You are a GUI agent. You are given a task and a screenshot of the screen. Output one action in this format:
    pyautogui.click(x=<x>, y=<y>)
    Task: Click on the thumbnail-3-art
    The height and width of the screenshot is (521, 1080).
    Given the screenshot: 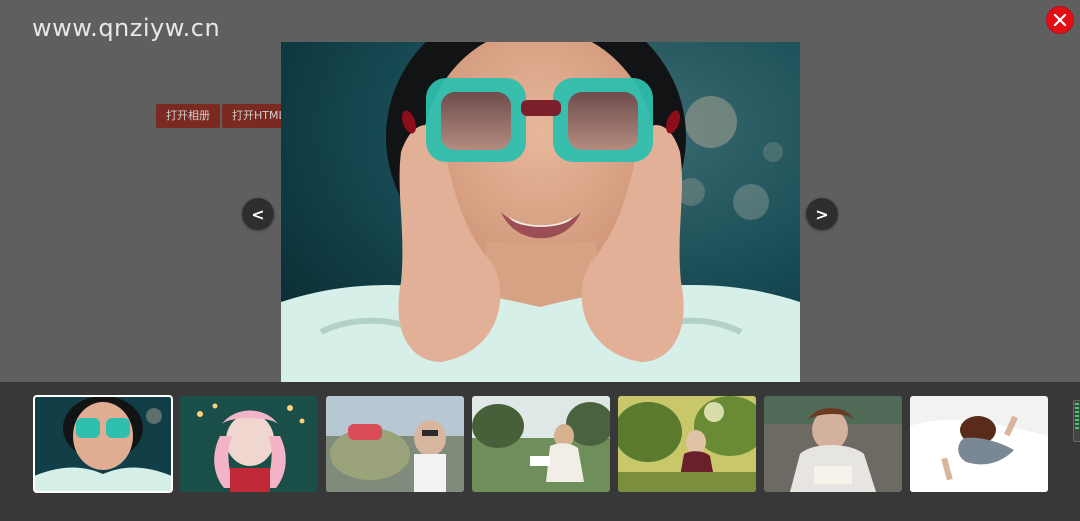 What is the action you would take?
    pyautogui.click(x=395, y=444)
    